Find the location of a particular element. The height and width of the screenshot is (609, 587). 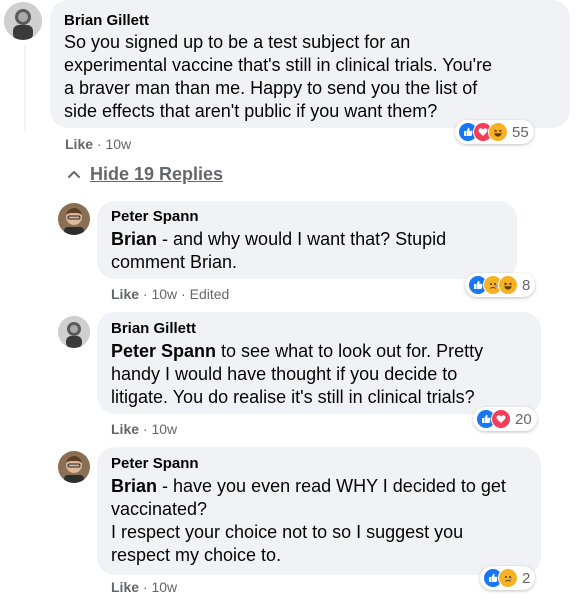

reaction-count: 20 is located at coordinates (523, 419).